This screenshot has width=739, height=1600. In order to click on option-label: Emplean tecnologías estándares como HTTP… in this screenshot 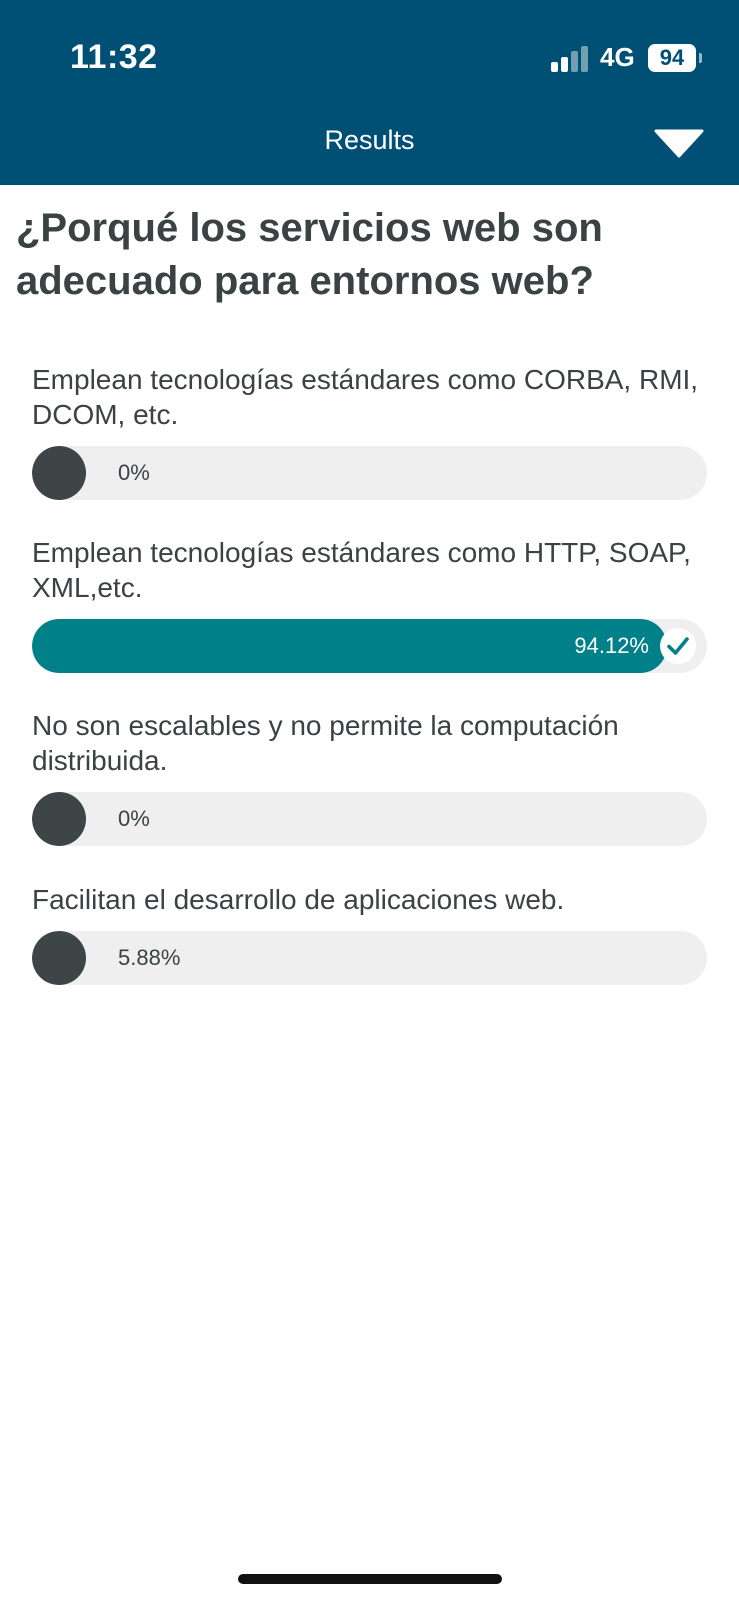, I will do `click(361, 570)`.